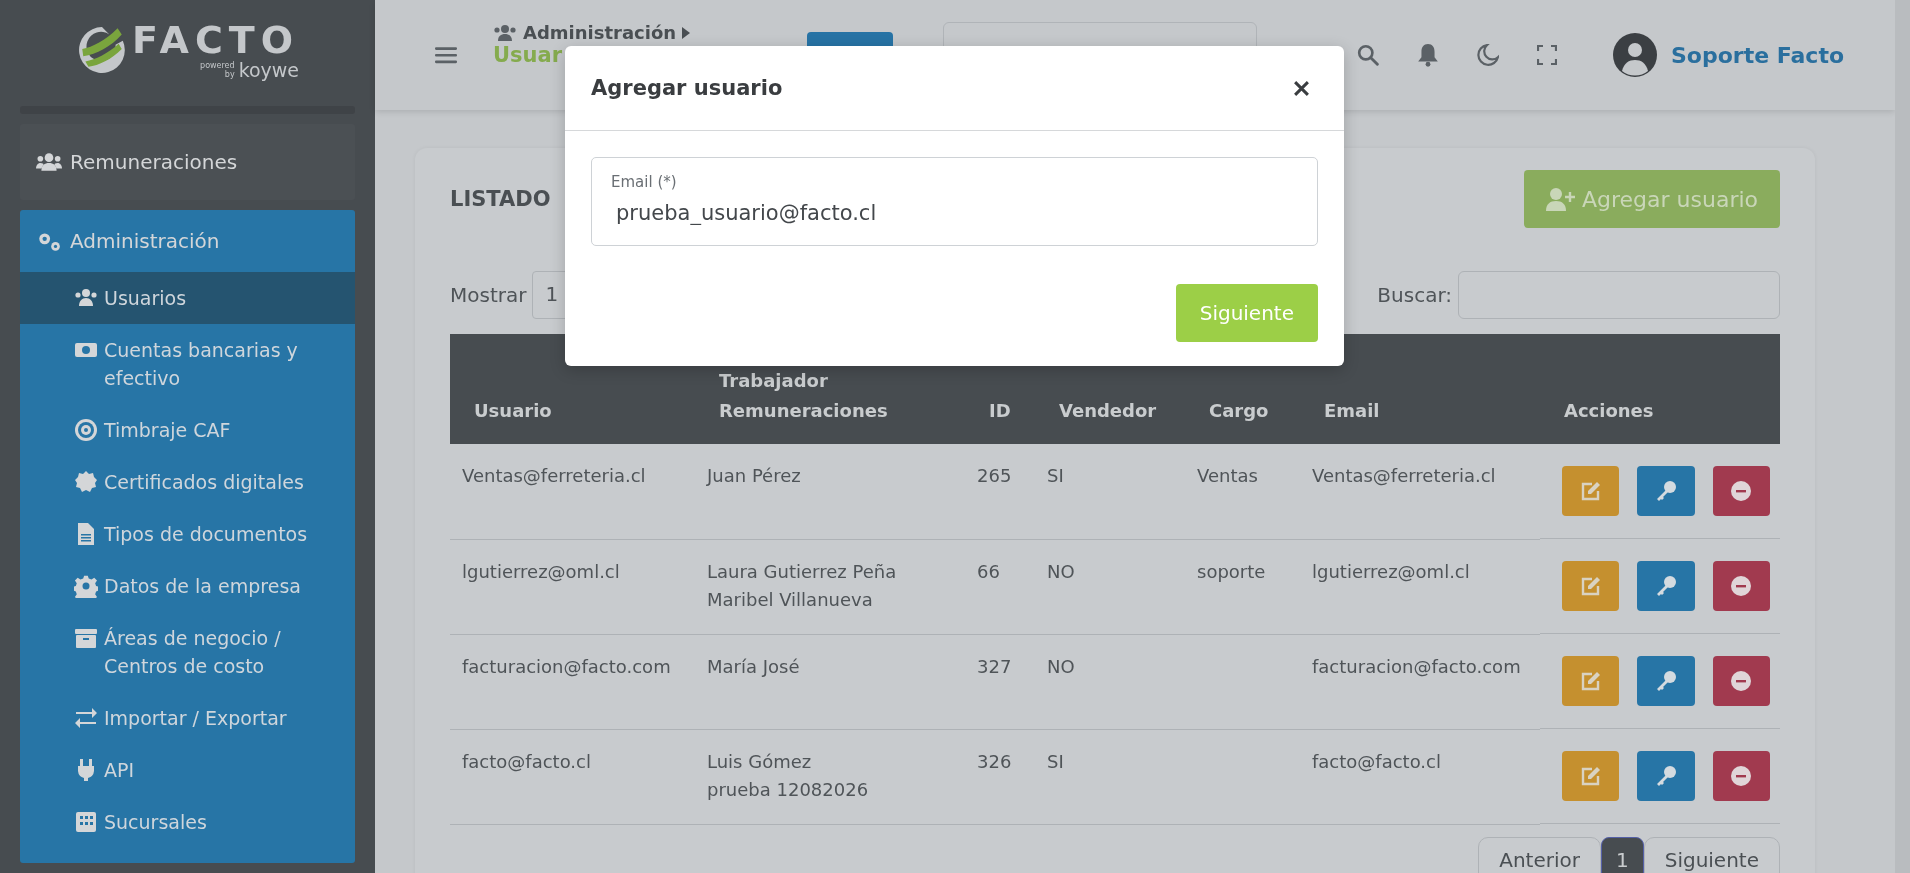 The image size is (1910, 873). What do you see at coordinates (187, 430) in the screenshot?
I see `sidebar-item: Timbraje CAF` at bounding box center [187, 430].